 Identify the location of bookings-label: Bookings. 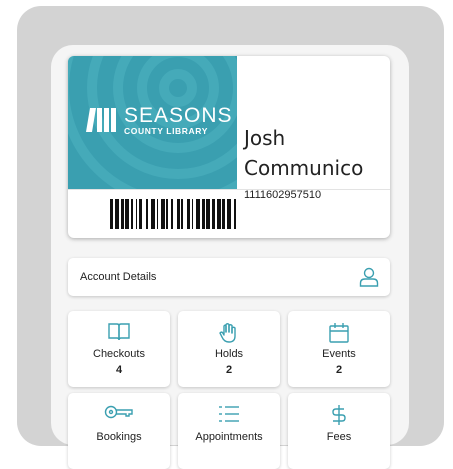
(119, 437).